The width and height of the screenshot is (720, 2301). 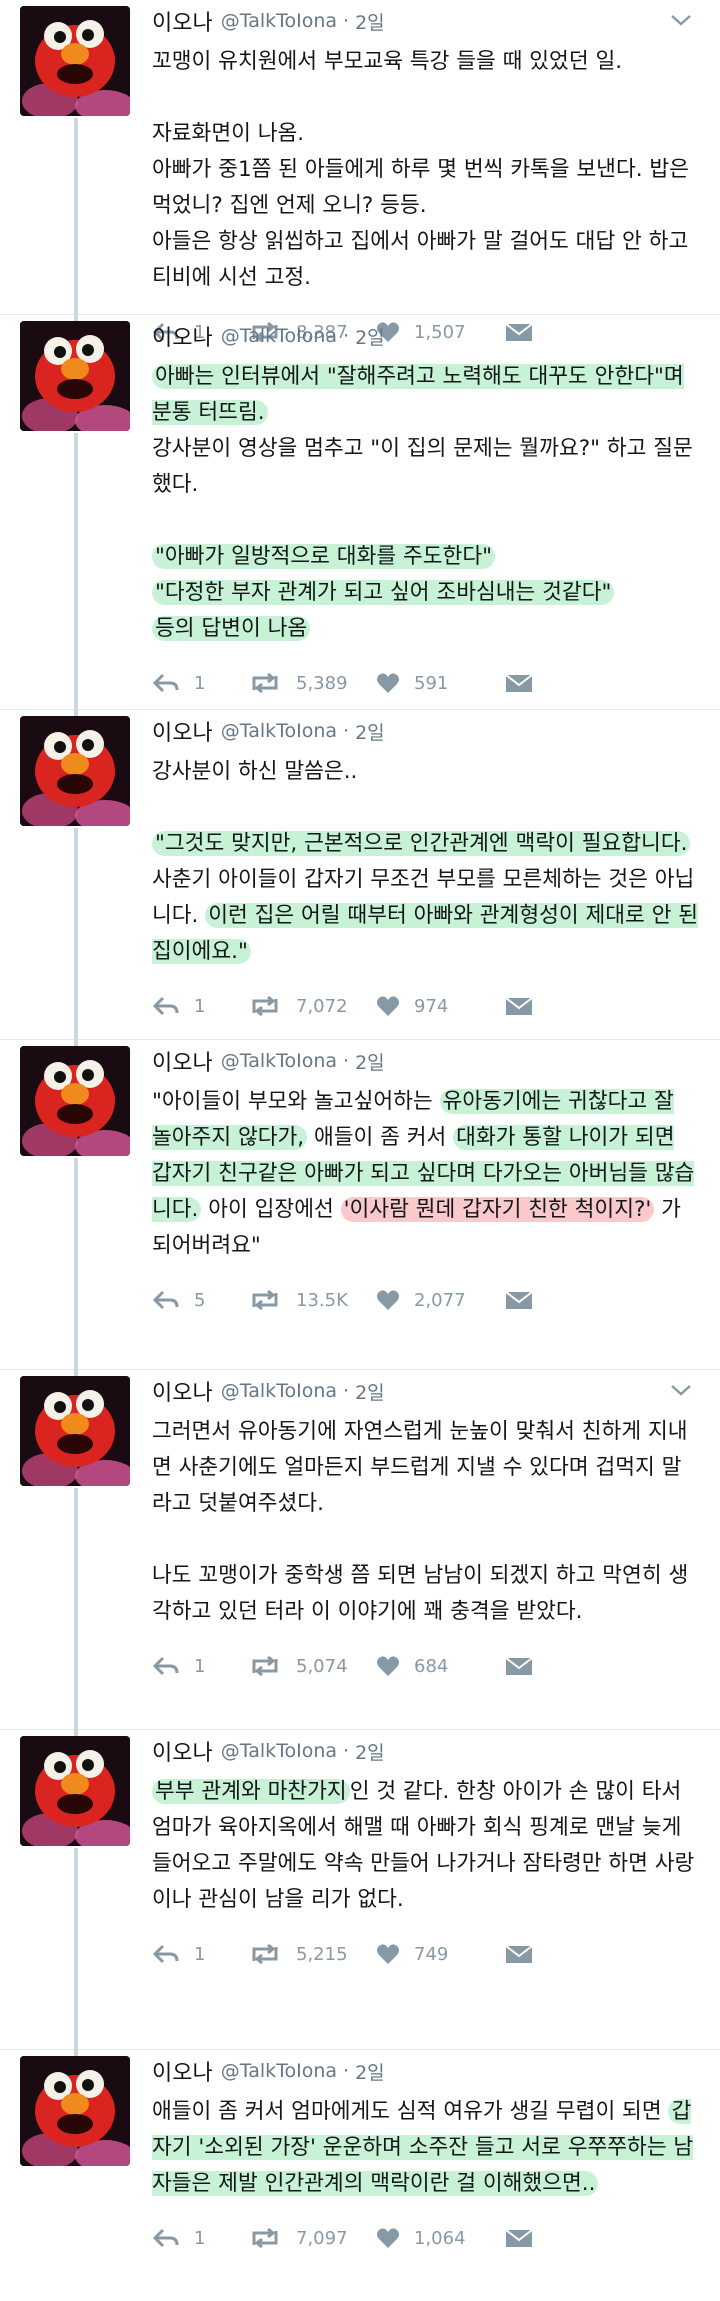 What do you see at coordinates (418, 394) in the screenshot?
I see `highlighted-text: 아빠는 인터뷰에서 "잘해주려고 노력해도 대꾸도 안한다"며 분통 터뜨림.` at bounding box center [418, 394].